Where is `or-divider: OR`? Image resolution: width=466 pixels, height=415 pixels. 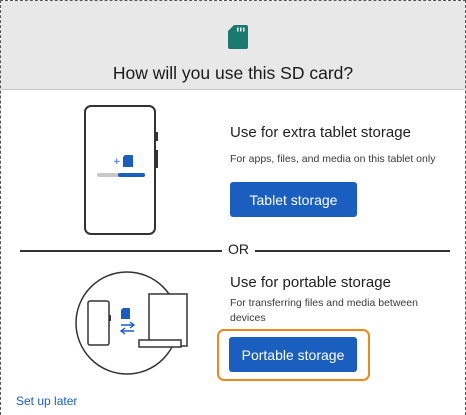 or-divider: OR is located at coordinates (233, 250).